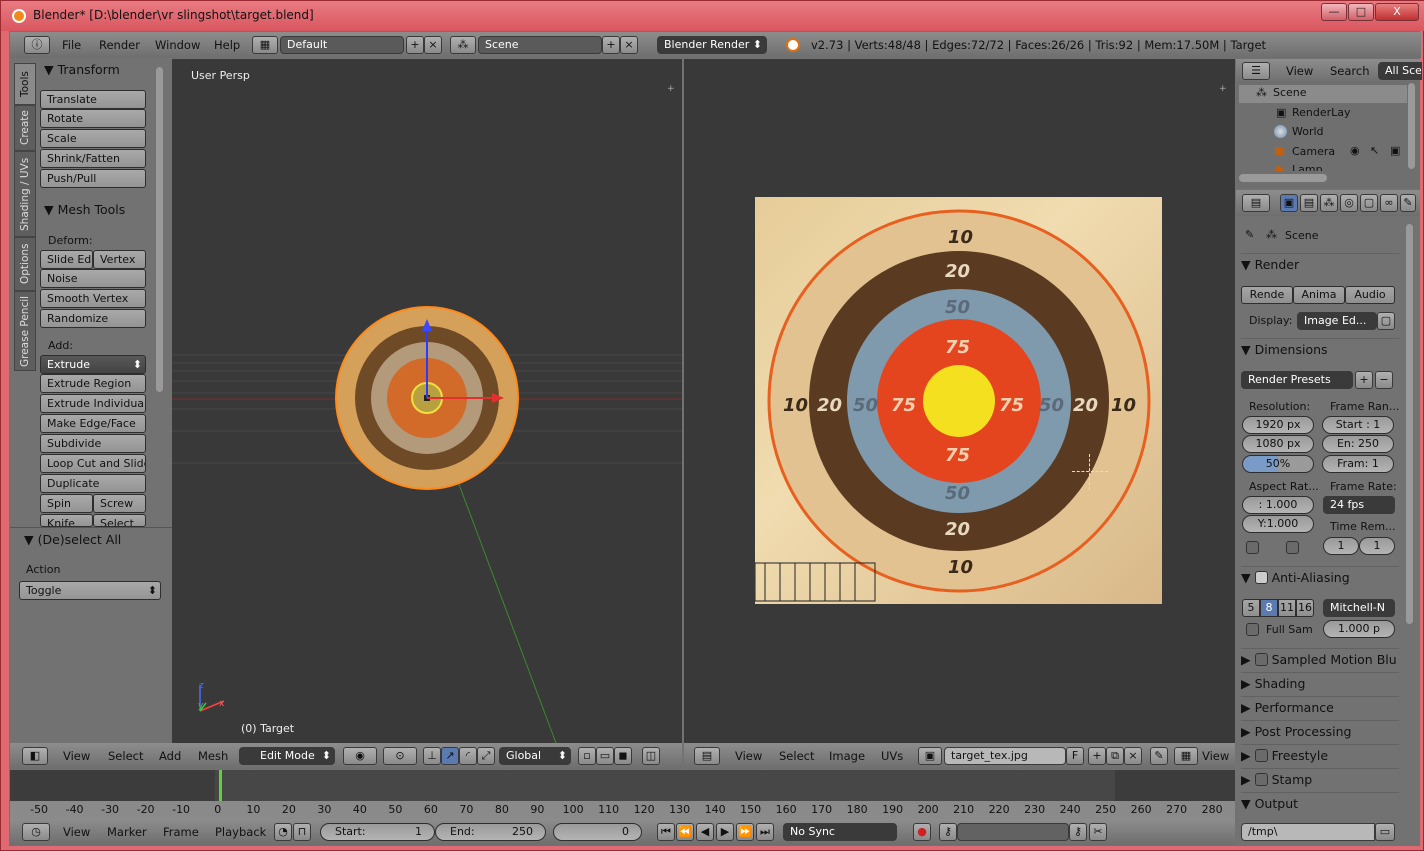 This screenshot has width=1424, height=851. What do you see at coordinates (1320, 683) in the screenshot?
I see `shading-section: ▶ Shading` at bounding box center [1320, 683].